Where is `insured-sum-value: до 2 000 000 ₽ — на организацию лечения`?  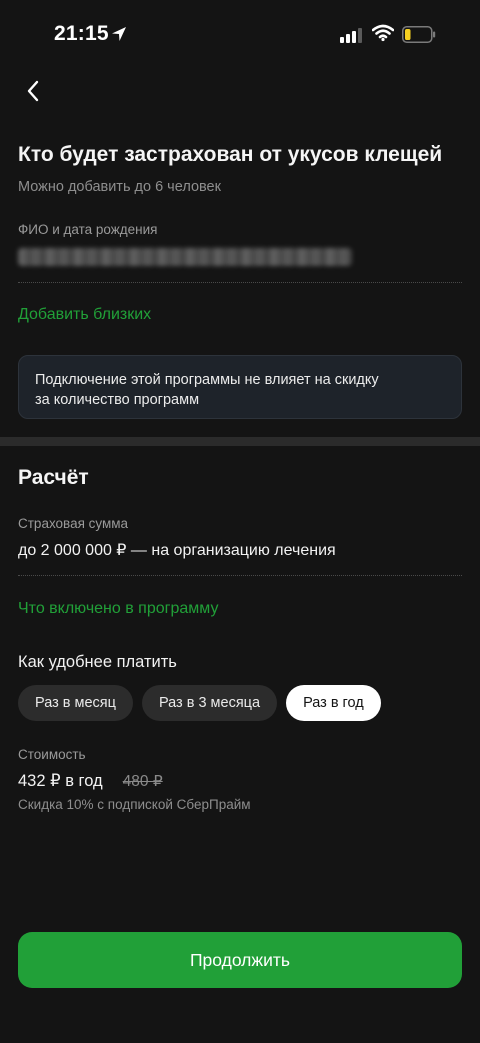
insured-sum-value: до 2 000 000 ₽ — на организацию лечения is located at coordinates (177, 550).